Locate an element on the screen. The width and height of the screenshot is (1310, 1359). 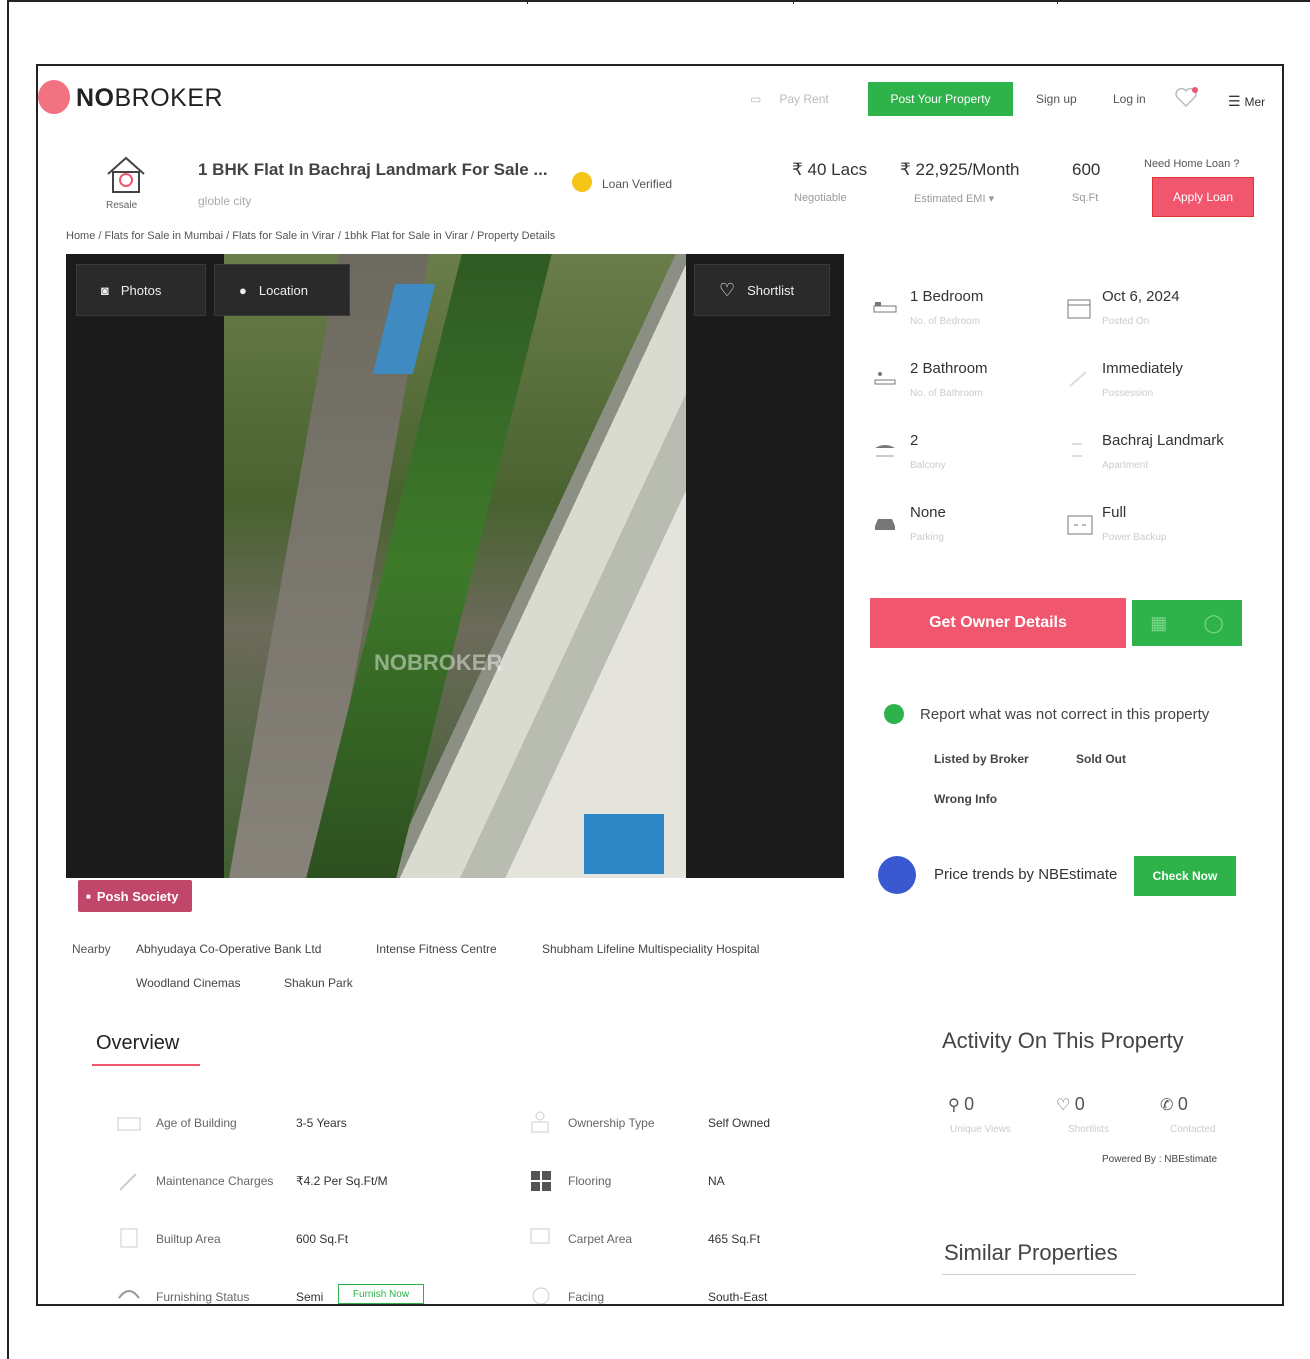
carpet-area-label: Carpet Area is located at coordinates (600, 1239).